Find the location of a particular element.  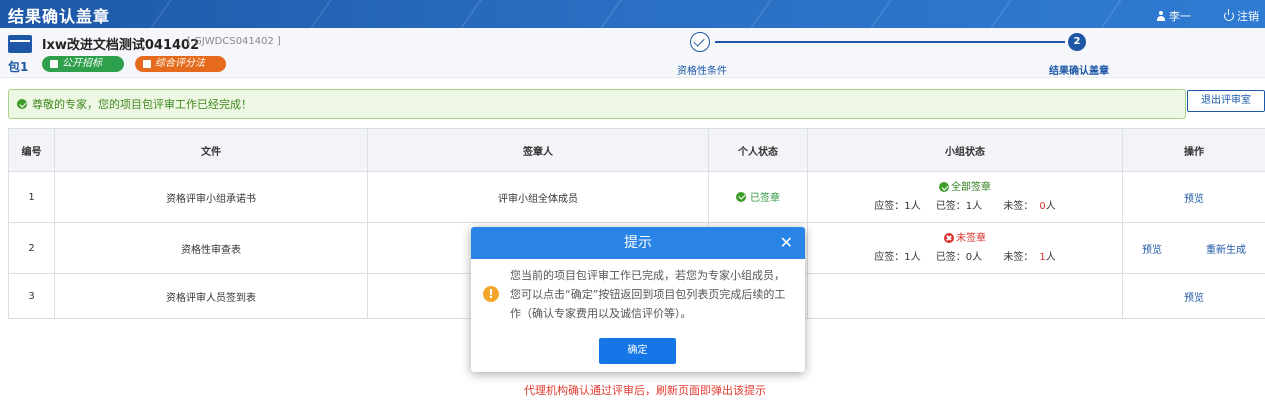

confirm-button: 确定 is located at coordinates (637, 351).